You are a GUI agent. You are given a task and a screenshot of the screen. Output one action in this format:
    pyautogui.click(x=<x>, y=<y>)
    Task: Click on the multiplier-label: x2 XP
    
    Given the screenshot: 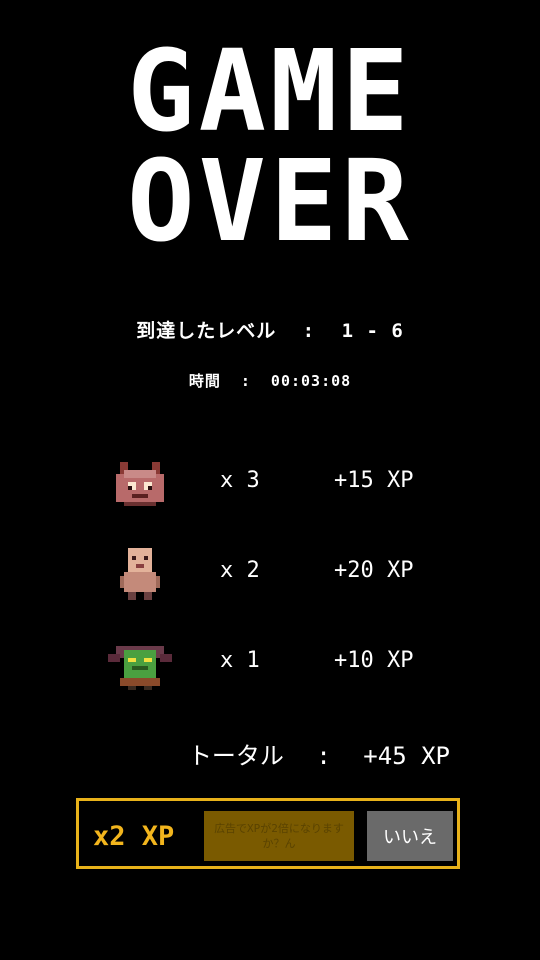 What is the action you would take?
    pyautogui.click(x=134, y=836)
    